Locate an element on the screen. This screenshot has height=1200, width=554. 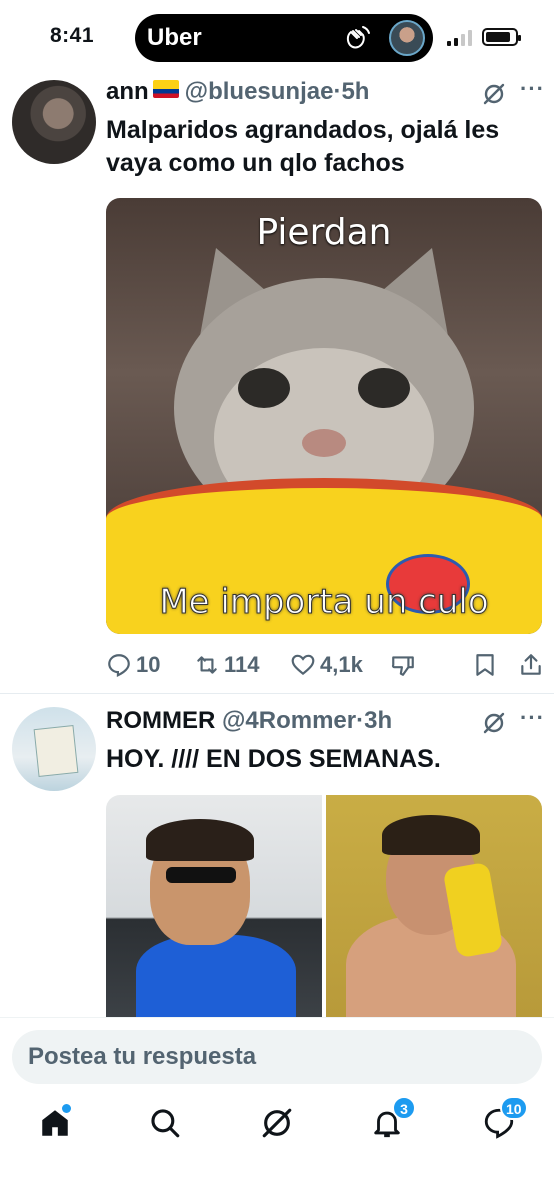
tweet-header: ROMMER @4Rommer·3h is located at coordinates (249, 722).